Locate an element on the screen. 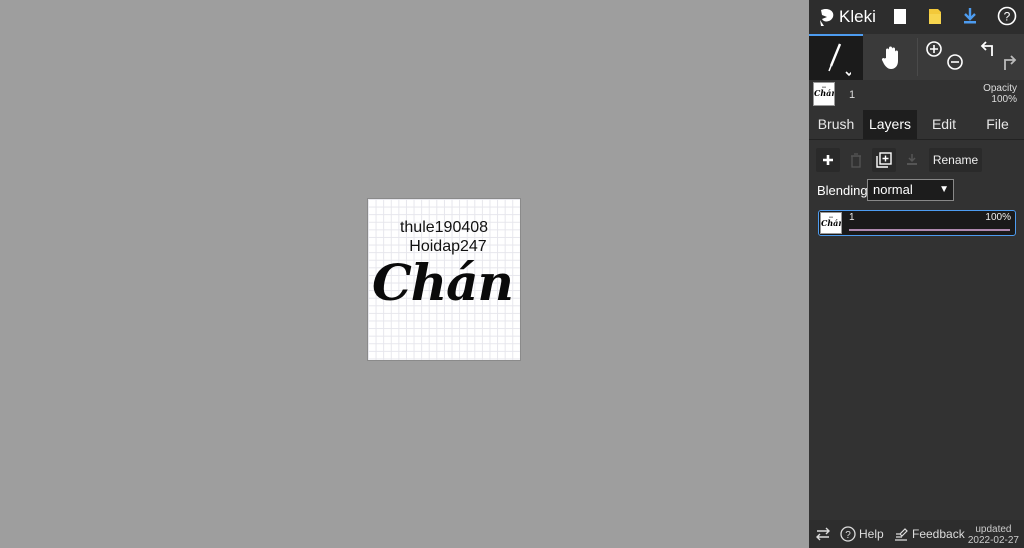 This screenshot has width=1024, height=548. feedback-label: Feedback is located at coordinates (938, 534).